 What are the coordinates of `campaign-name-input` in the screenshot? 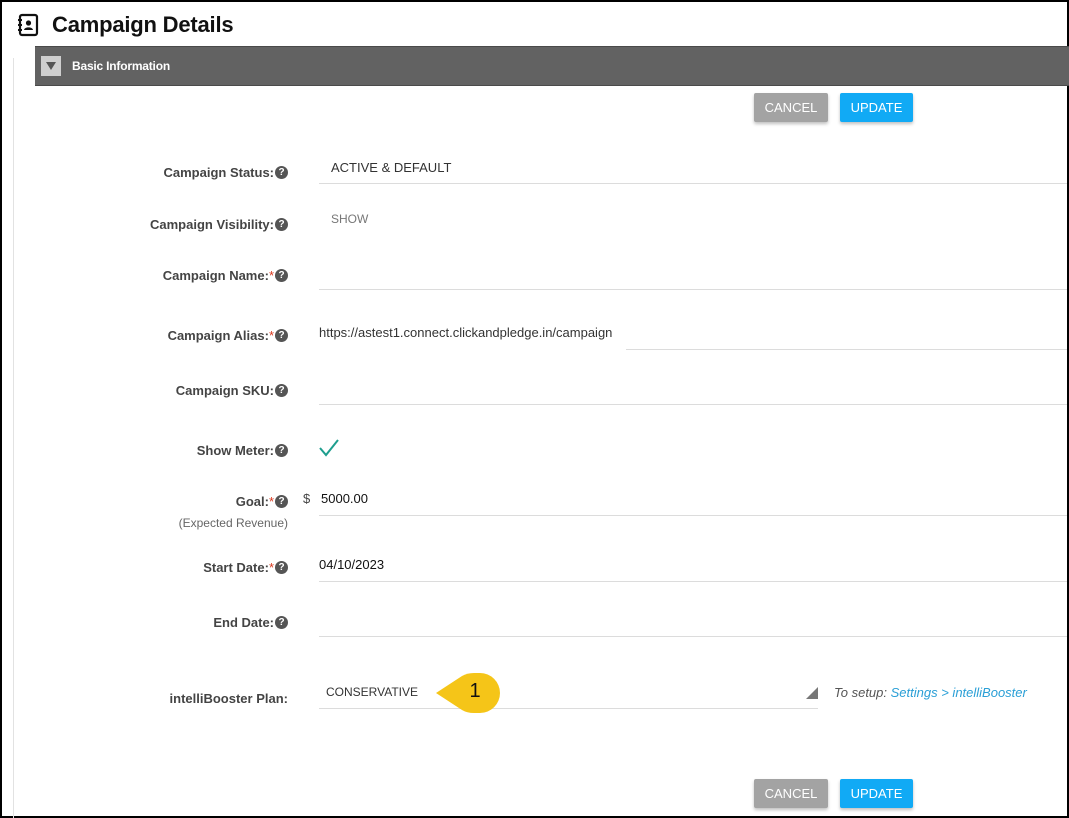 It's located at (693, 278).